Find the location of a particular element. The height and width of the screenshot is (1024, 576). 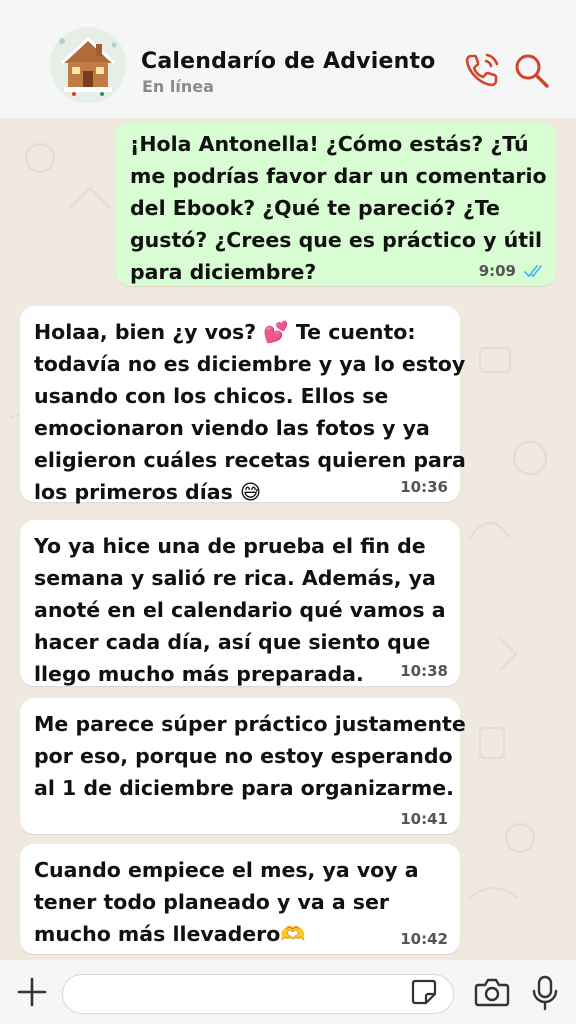

double-check-read-icon is located at coordinates (533, 271).